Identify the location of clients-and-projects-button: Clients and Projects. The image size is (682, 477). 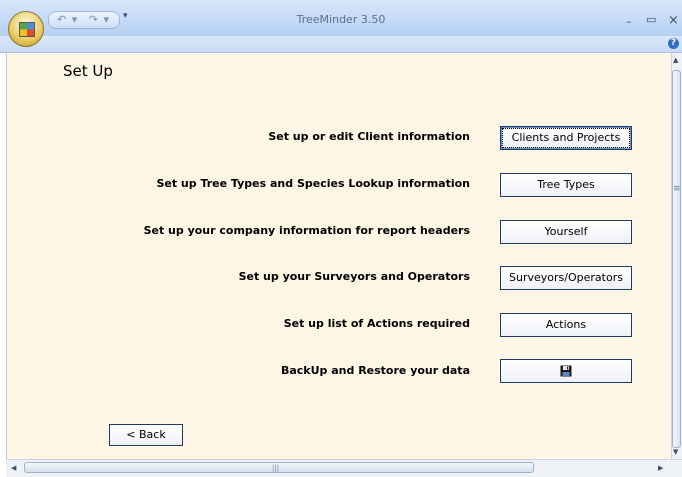
(566, 138).